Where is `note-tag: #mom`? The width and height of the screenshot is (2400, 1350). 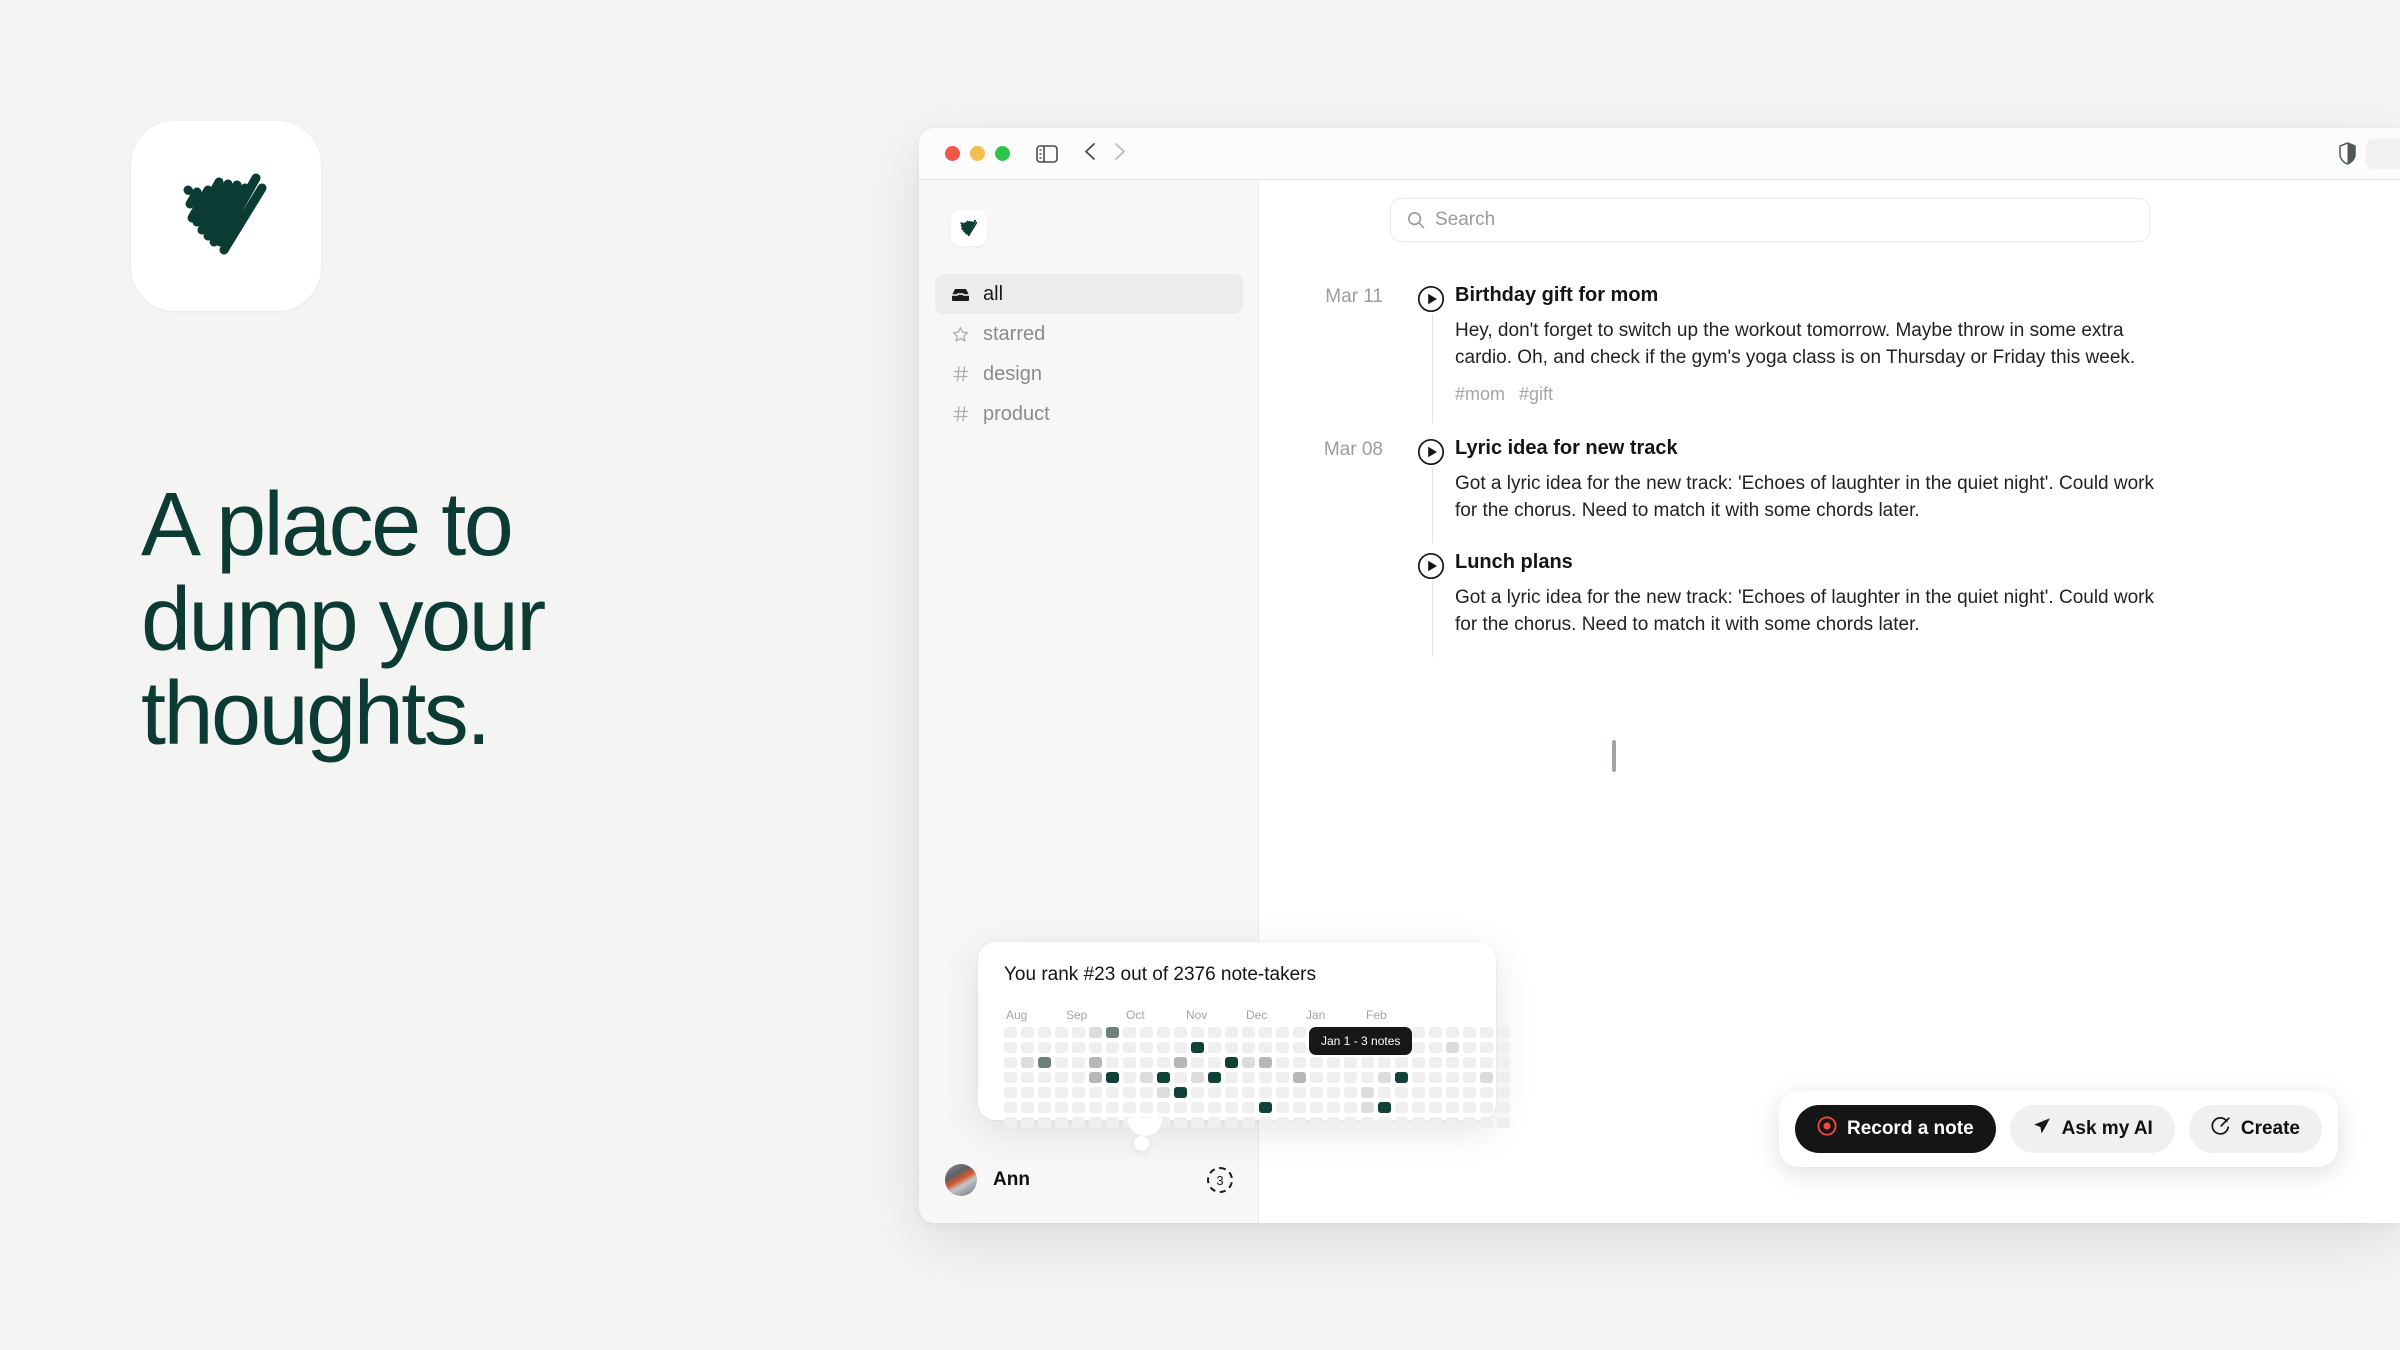
note-tag: #mom is located at coordinates (1480, 394).